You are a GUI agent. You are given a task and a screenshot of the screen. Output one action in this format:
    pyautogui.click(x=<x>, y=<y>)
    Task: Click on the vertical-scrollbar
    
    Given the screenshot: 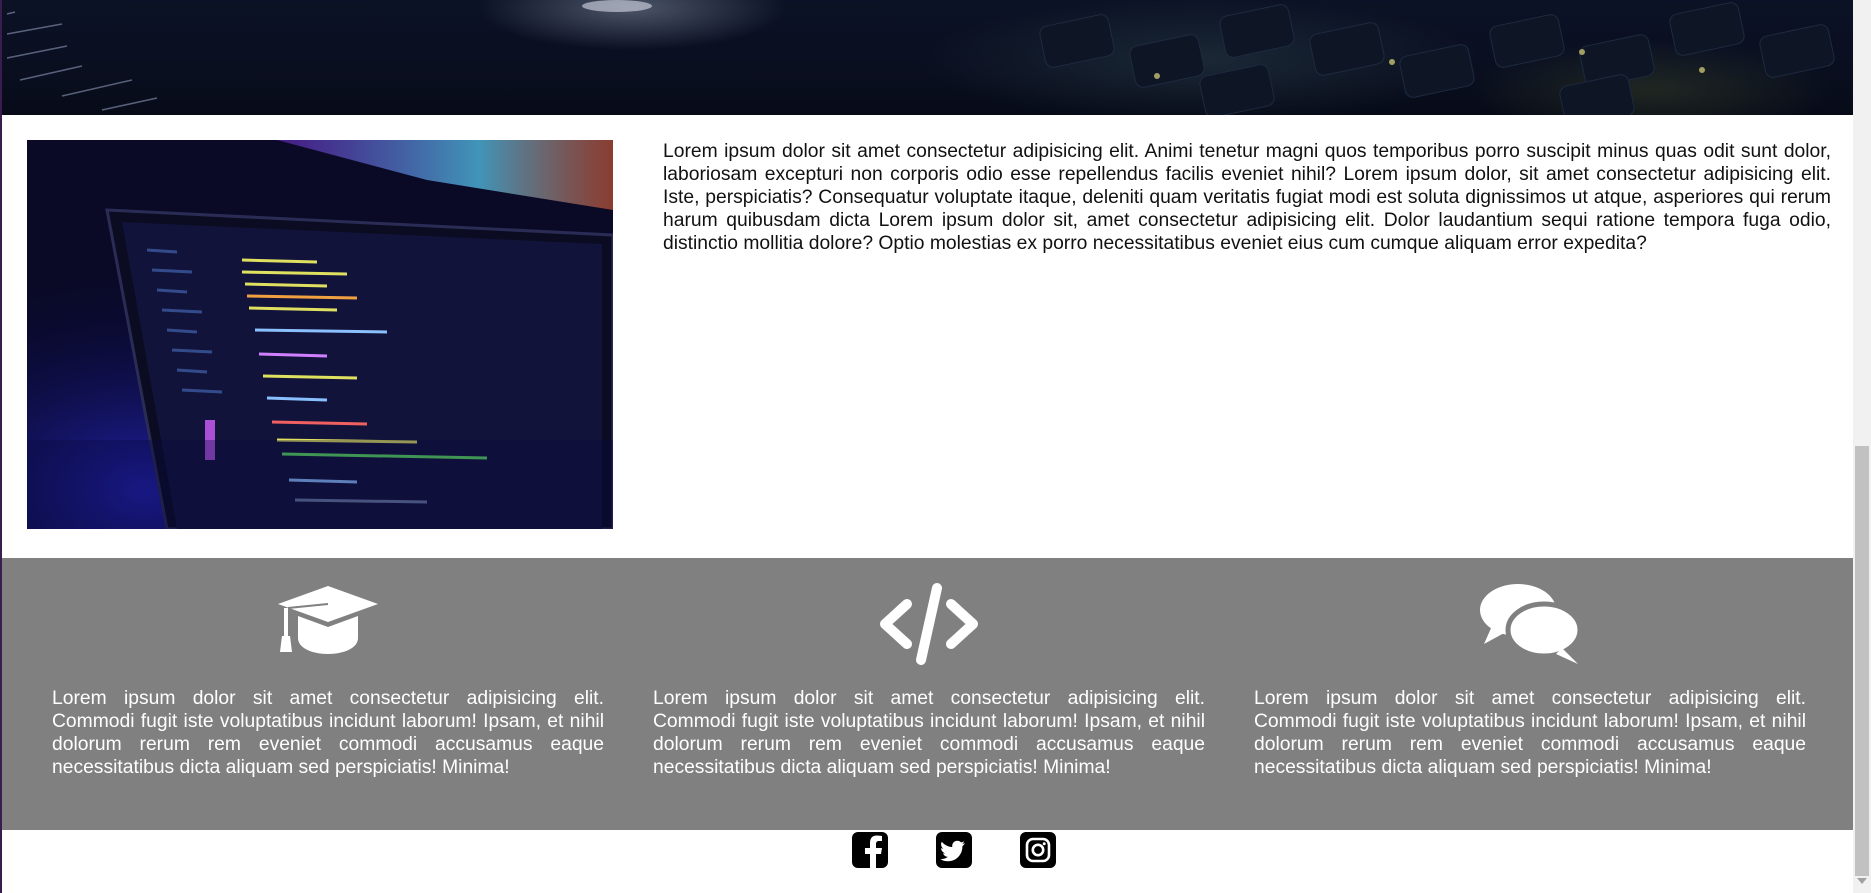 What is the action you would take?
    pyautogui.click(x=1862, y=446)
    